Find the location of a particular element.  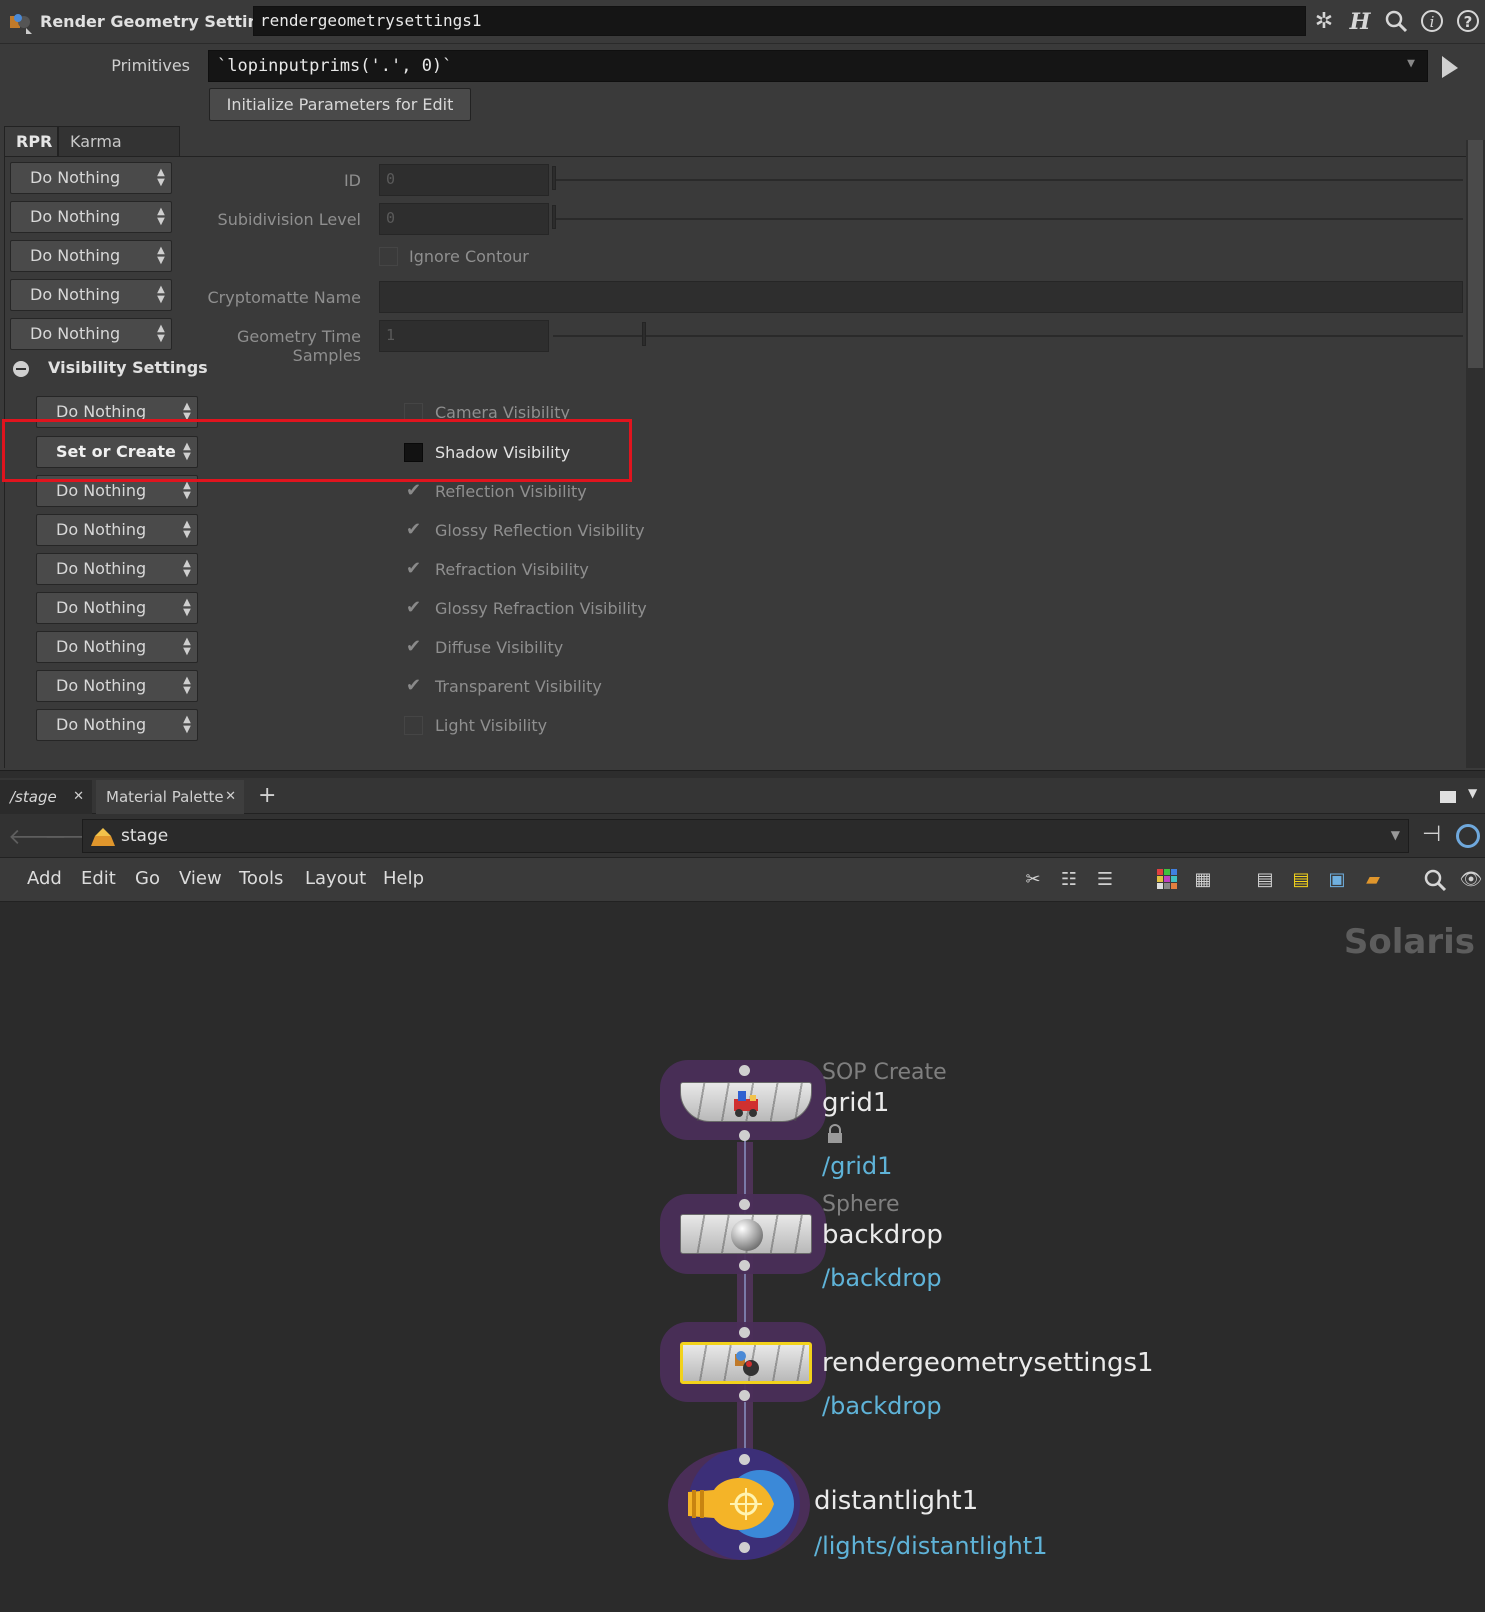

node-distantlight1 is located at coordinates (744, 1504).